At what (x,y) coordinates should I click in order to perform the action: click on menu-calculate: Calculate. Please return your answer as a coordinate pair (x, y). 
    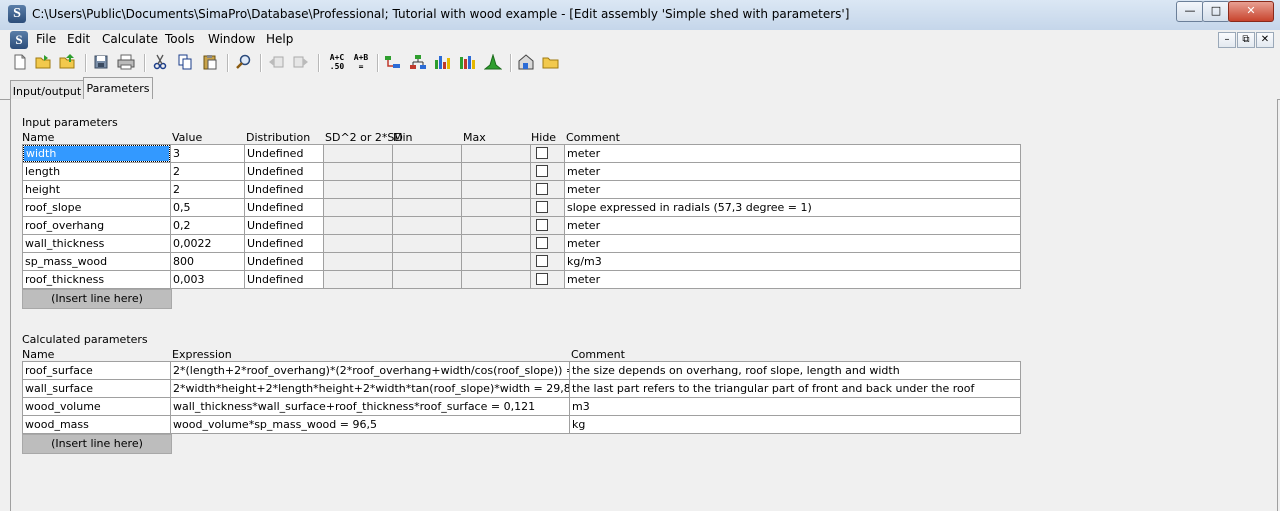
    Looking at the image, I should click on (130, 39).